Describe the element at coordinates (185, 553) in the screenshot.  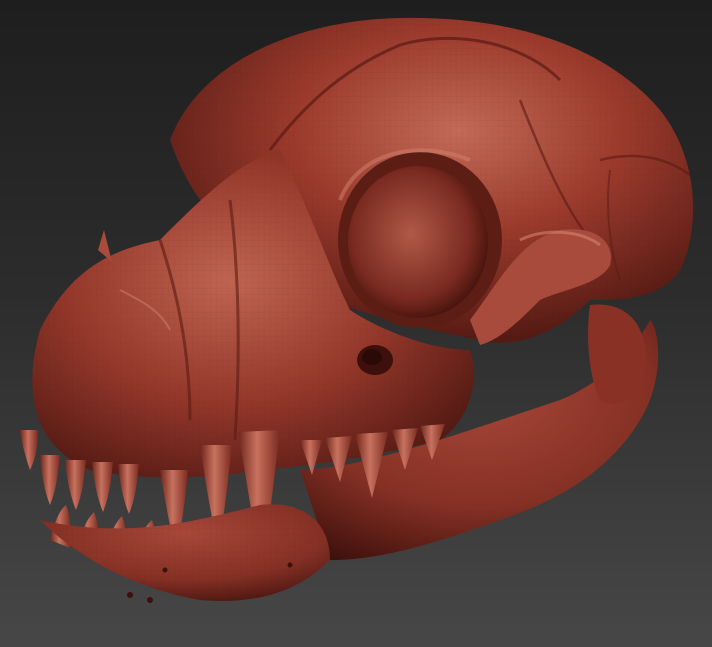
I see `mandible` at that location.